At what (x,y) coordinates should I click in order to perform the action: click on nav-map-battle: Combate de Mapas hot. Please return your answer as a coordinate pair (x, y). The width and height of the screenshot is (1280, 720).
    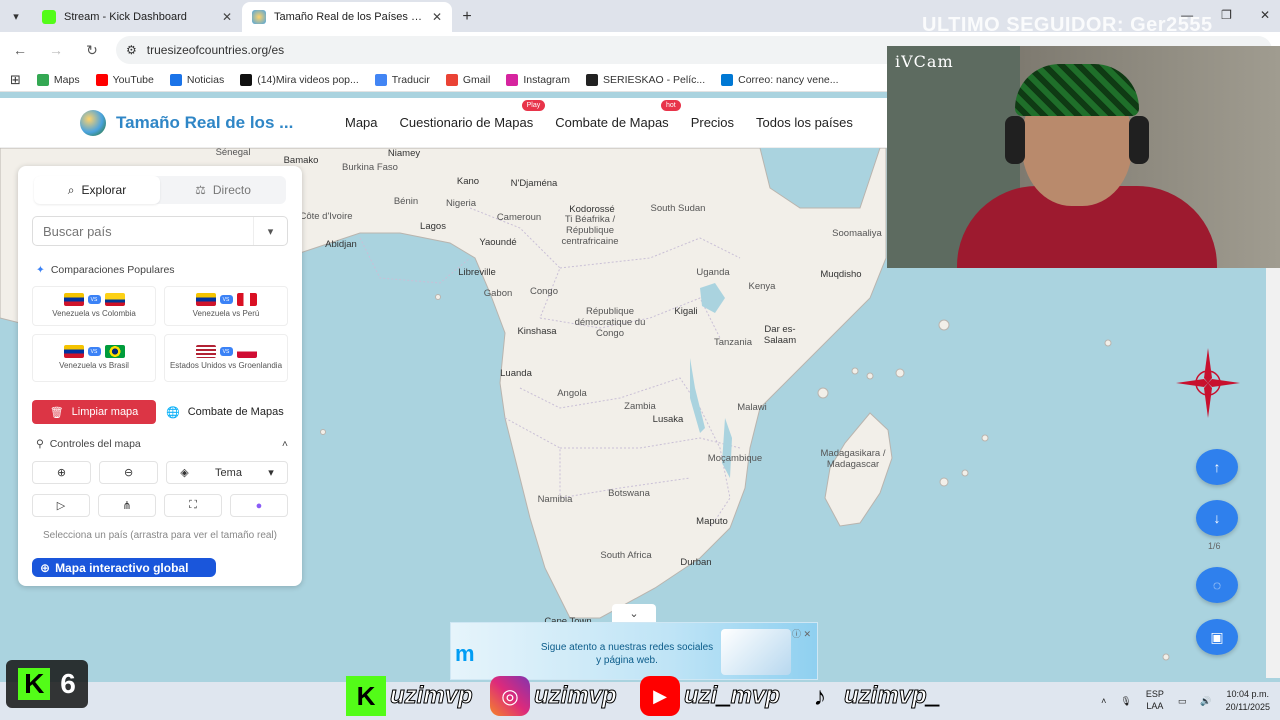
    Looking at the image, I should click on (618, 114).